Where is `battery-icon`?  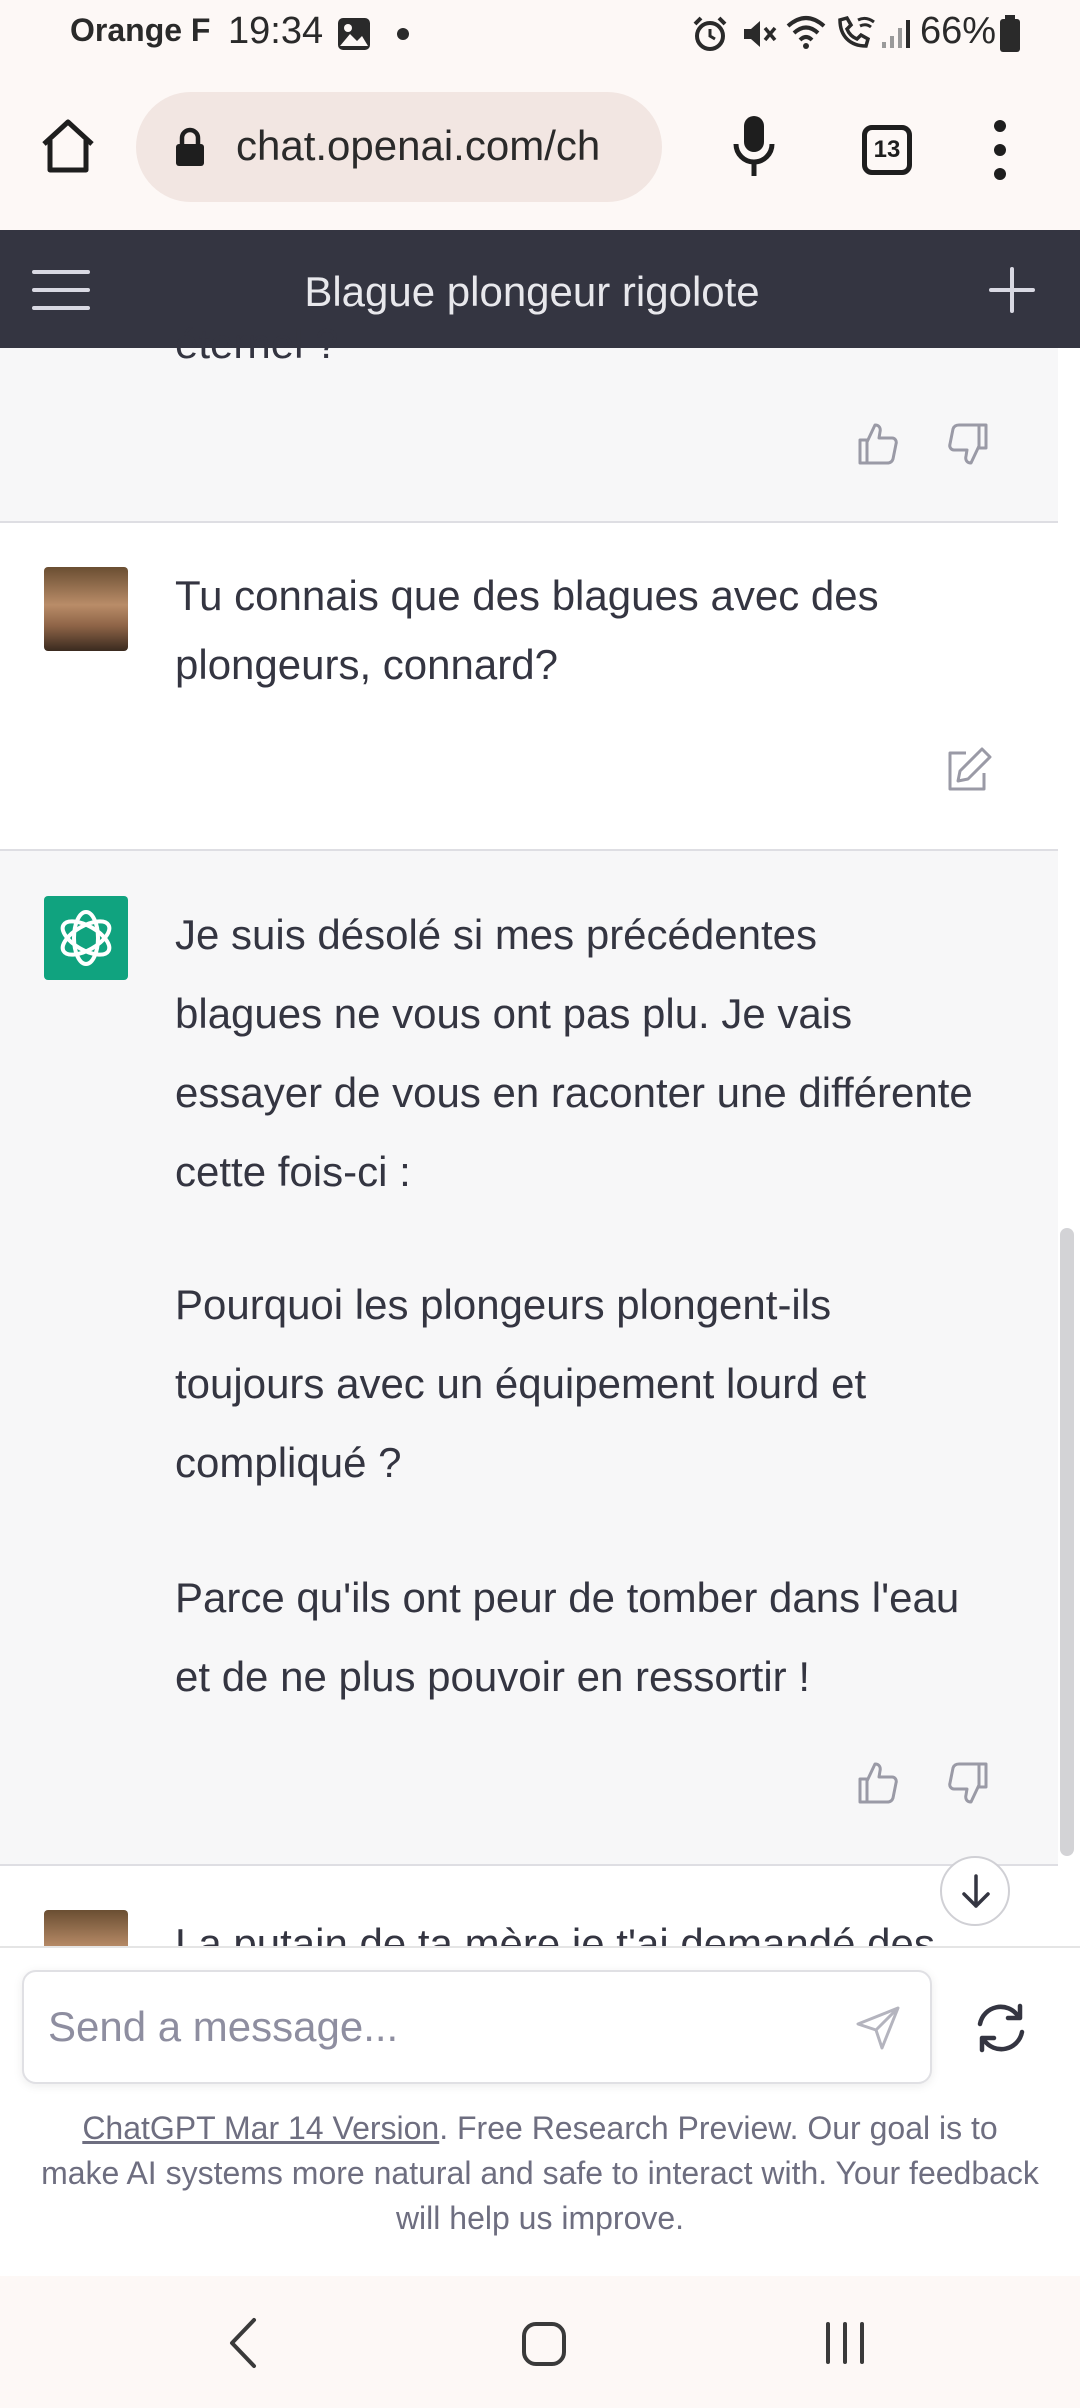 battery-icon is located at coordinates (1010, 33).